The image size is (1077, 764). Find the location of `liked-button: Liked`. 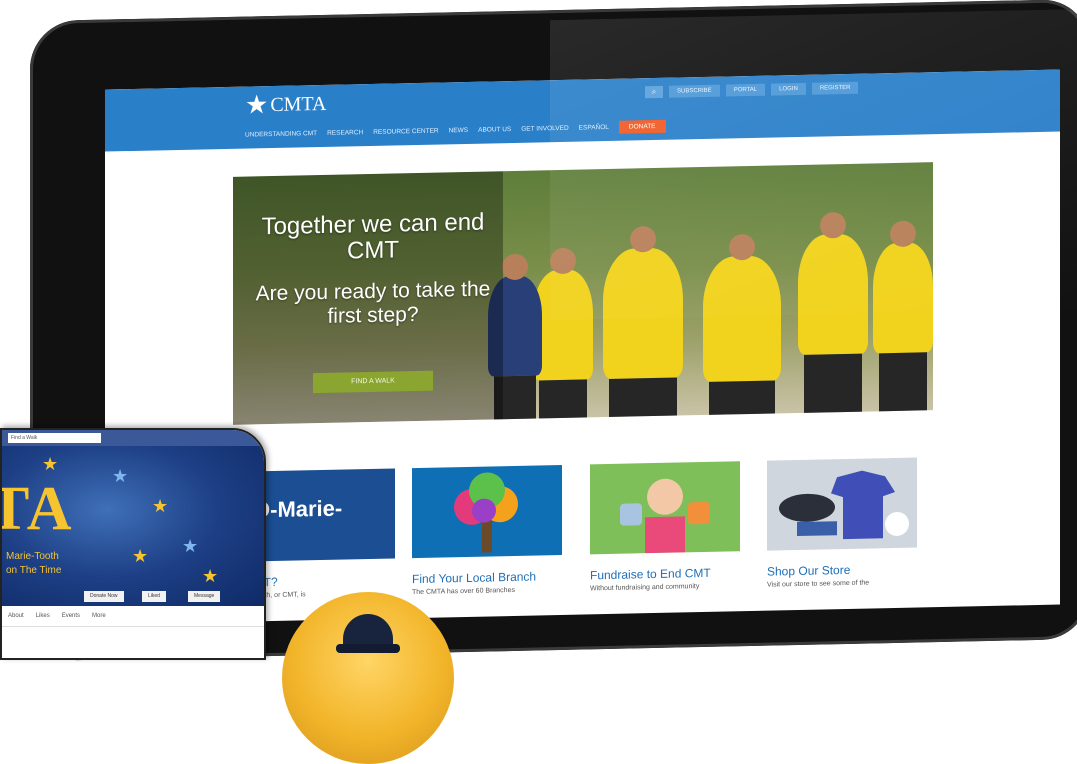

liked-button: Liked is located at coordinates (154, 596).